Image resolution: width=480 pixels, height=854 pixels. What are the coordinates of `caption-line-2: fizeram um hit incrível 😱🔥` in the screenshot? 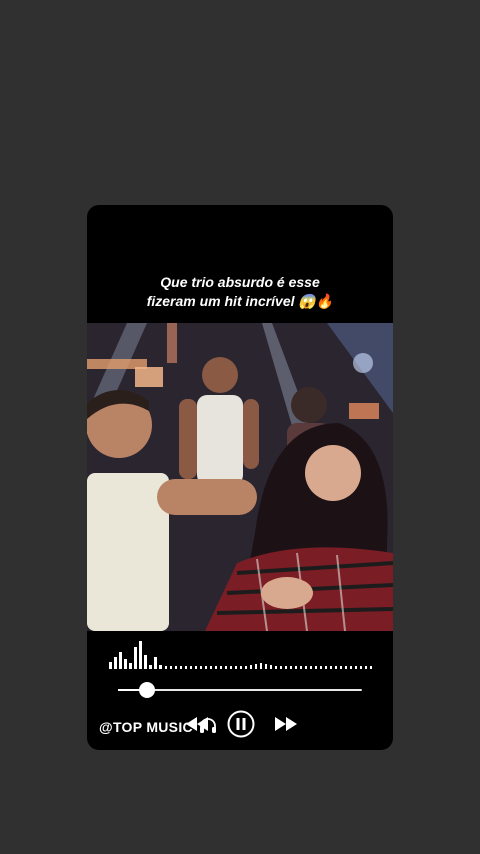 It's located at (240, 301).